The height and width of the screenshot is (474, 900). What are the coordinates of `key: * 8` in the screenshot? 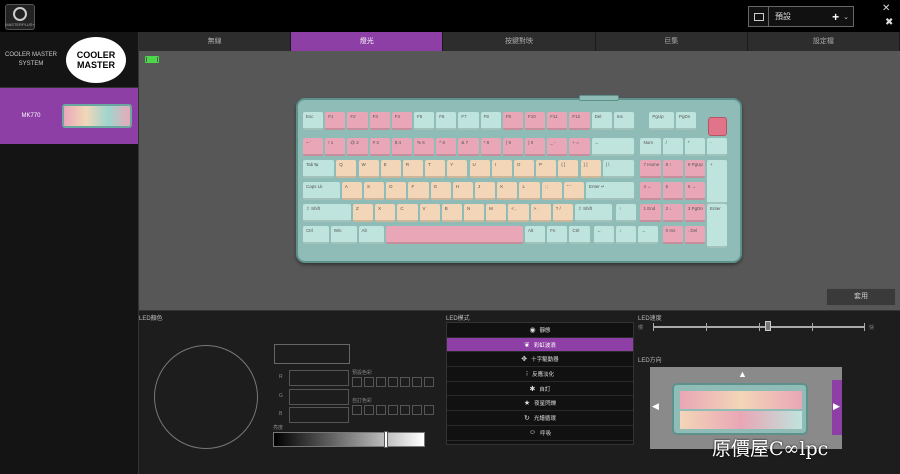 It's located at (490, 147).